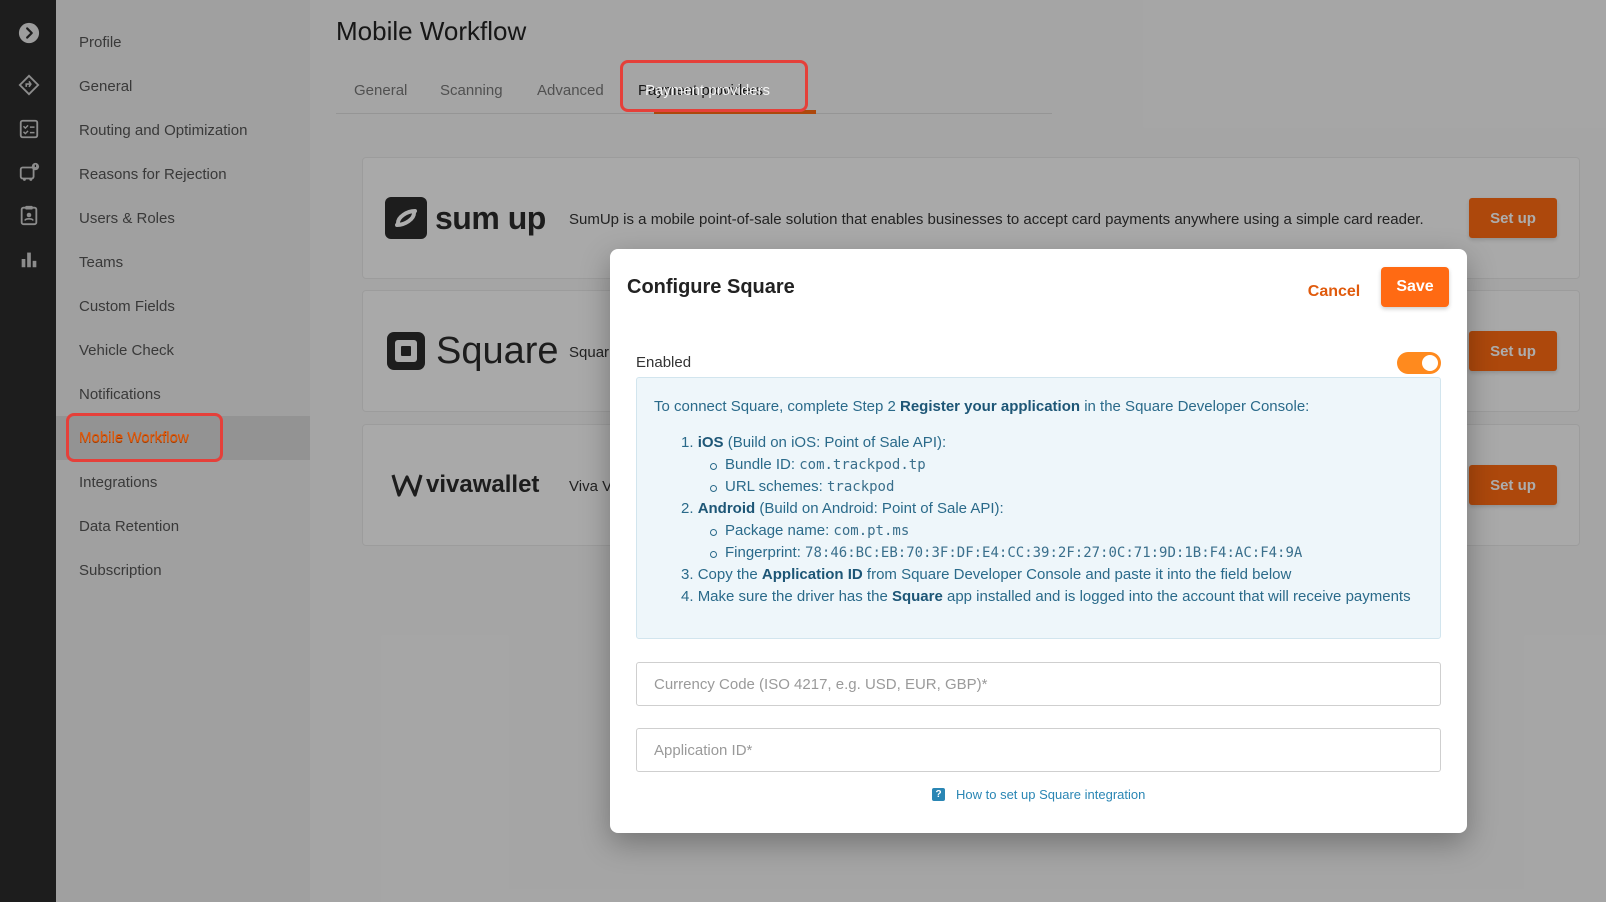 This screenshot has height=902, width=1606. What do you see at coordinates (664, 362) in the screenshot?
I see `enabled-label: Enabled` at bounding box center [664, 362].